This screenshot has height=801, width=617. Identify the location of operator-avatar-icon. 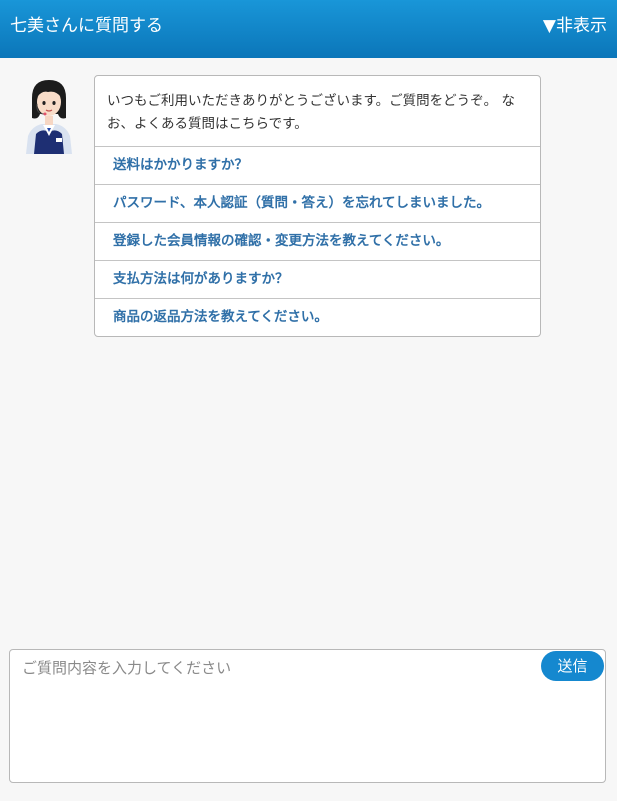
(49, 115).